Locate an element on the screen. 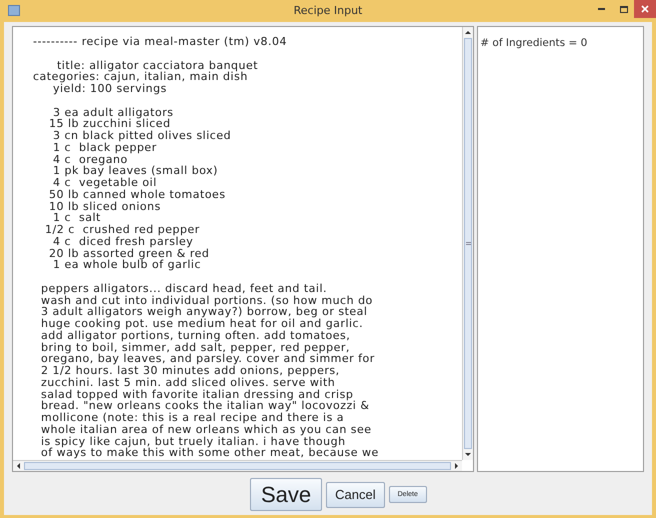 The image size is (656, 518). text-line: 3 ea adult alligators is located at coordinates (113, 112).